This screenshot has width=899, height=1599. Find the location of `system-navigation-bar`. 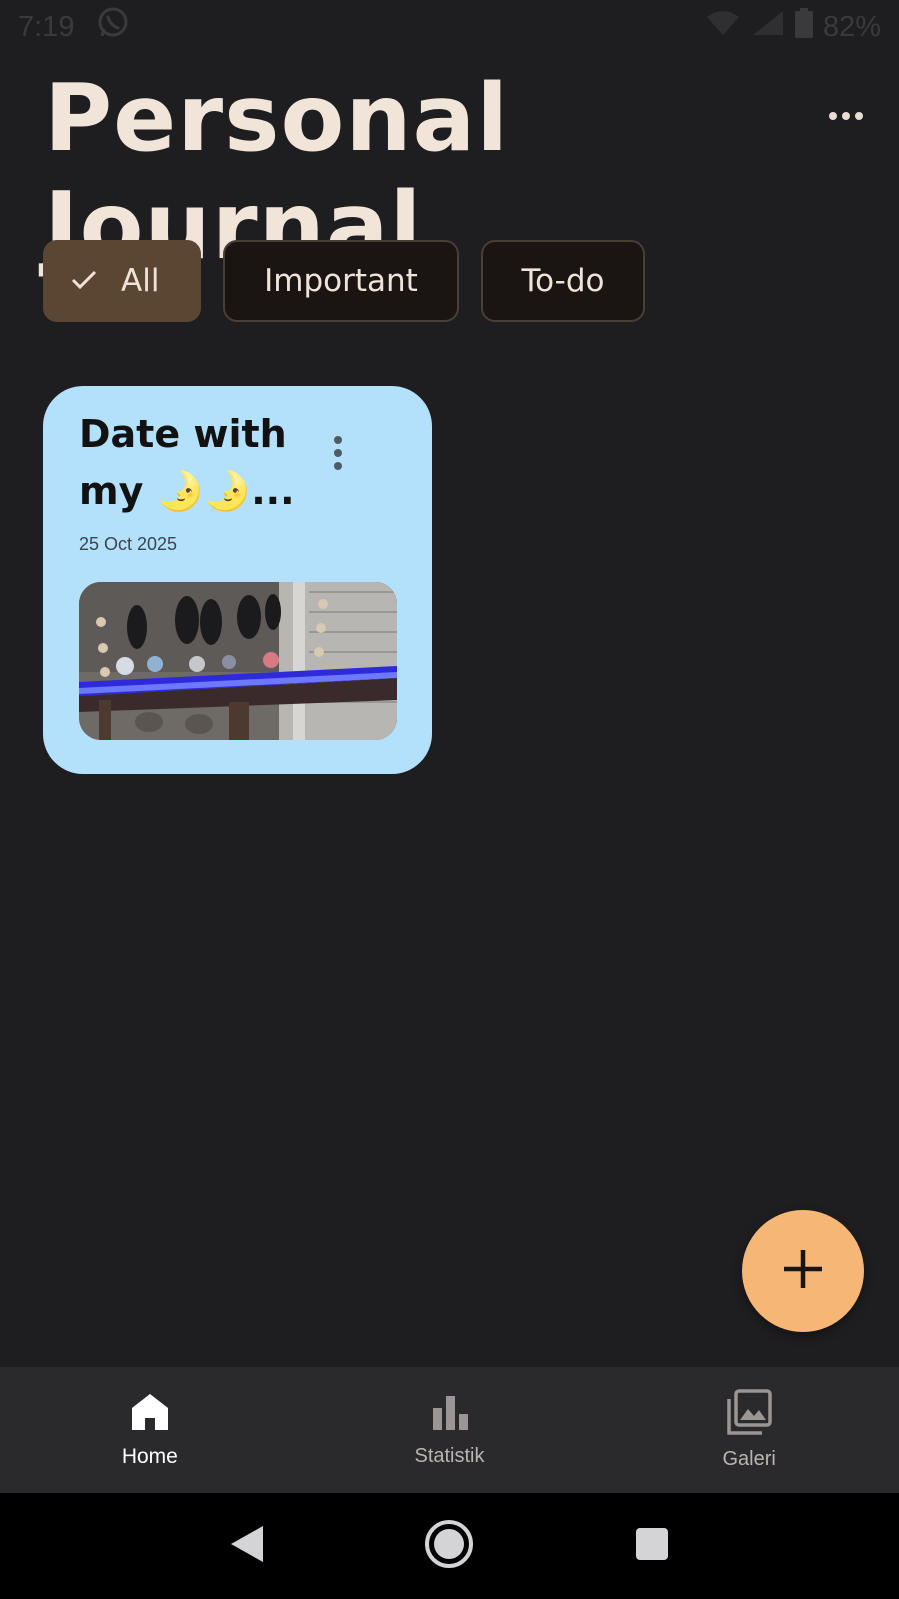

system-navigation-bar is located at coordinates (449, 1546).